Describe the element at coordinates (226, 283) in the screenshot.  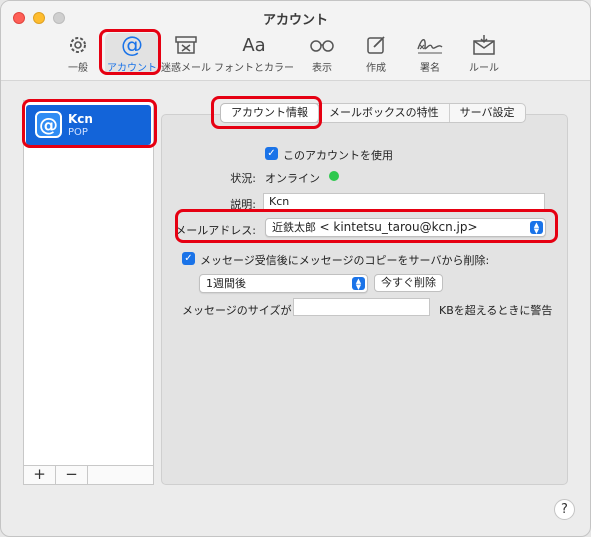
I see `remove-period-value: 1週間後` at that location.